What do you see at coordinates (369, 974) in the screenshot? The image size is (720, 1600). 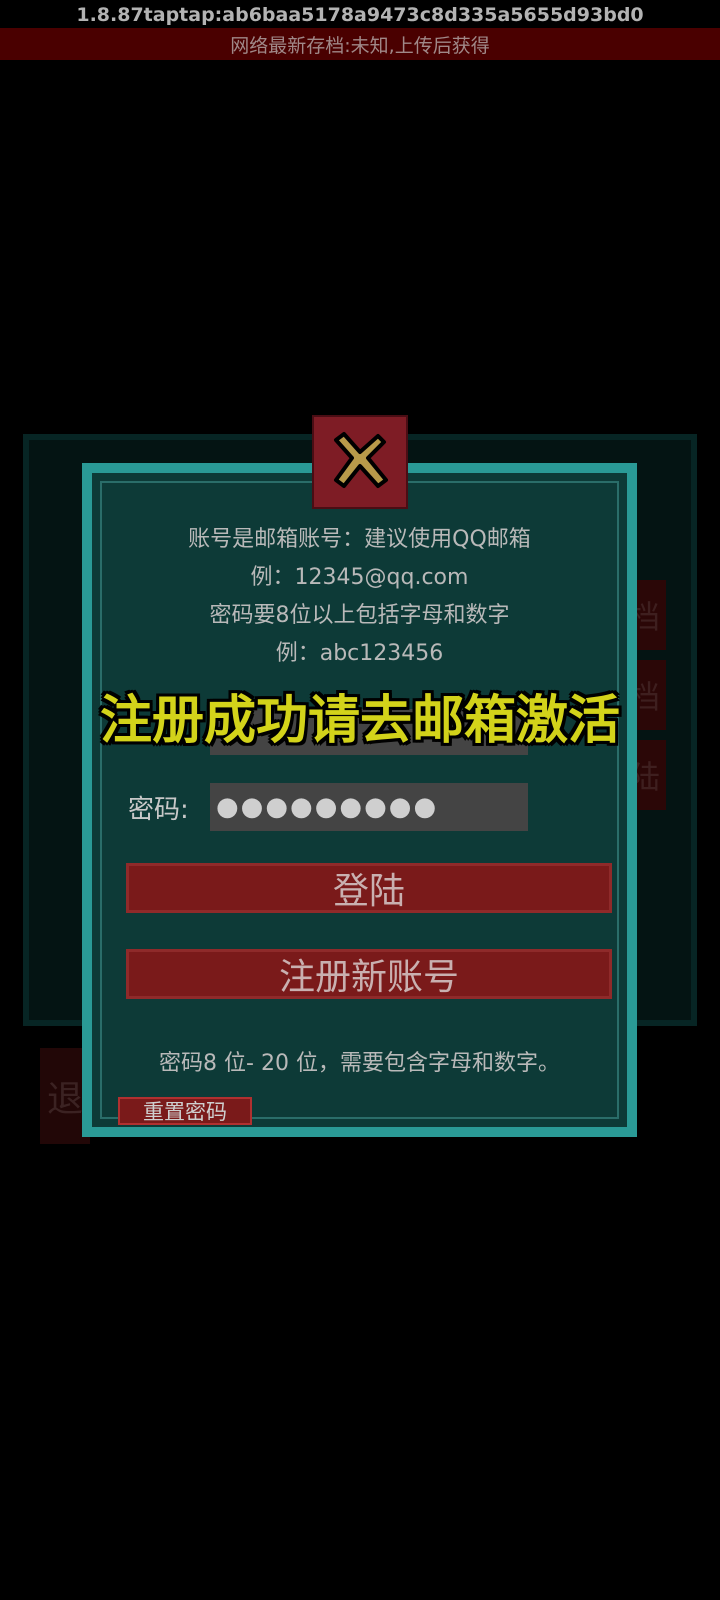 I see `register-button: 注册新账号` at bounding box center [369, 974].